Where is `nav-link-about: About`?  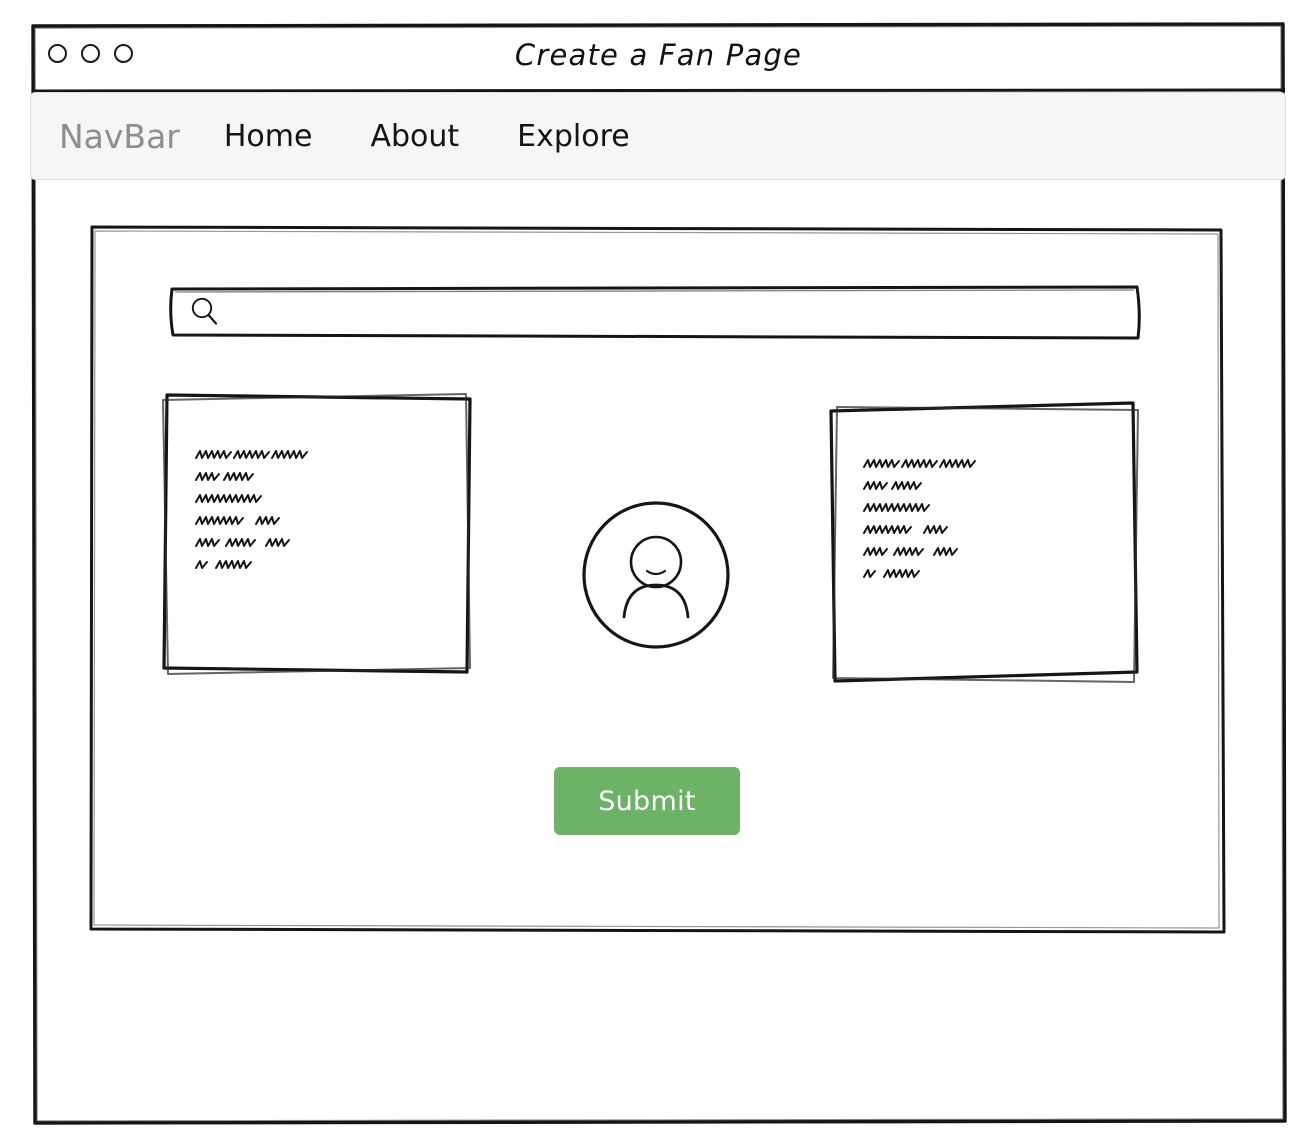 nav-link-about: About is located at coordinates (414, 136).